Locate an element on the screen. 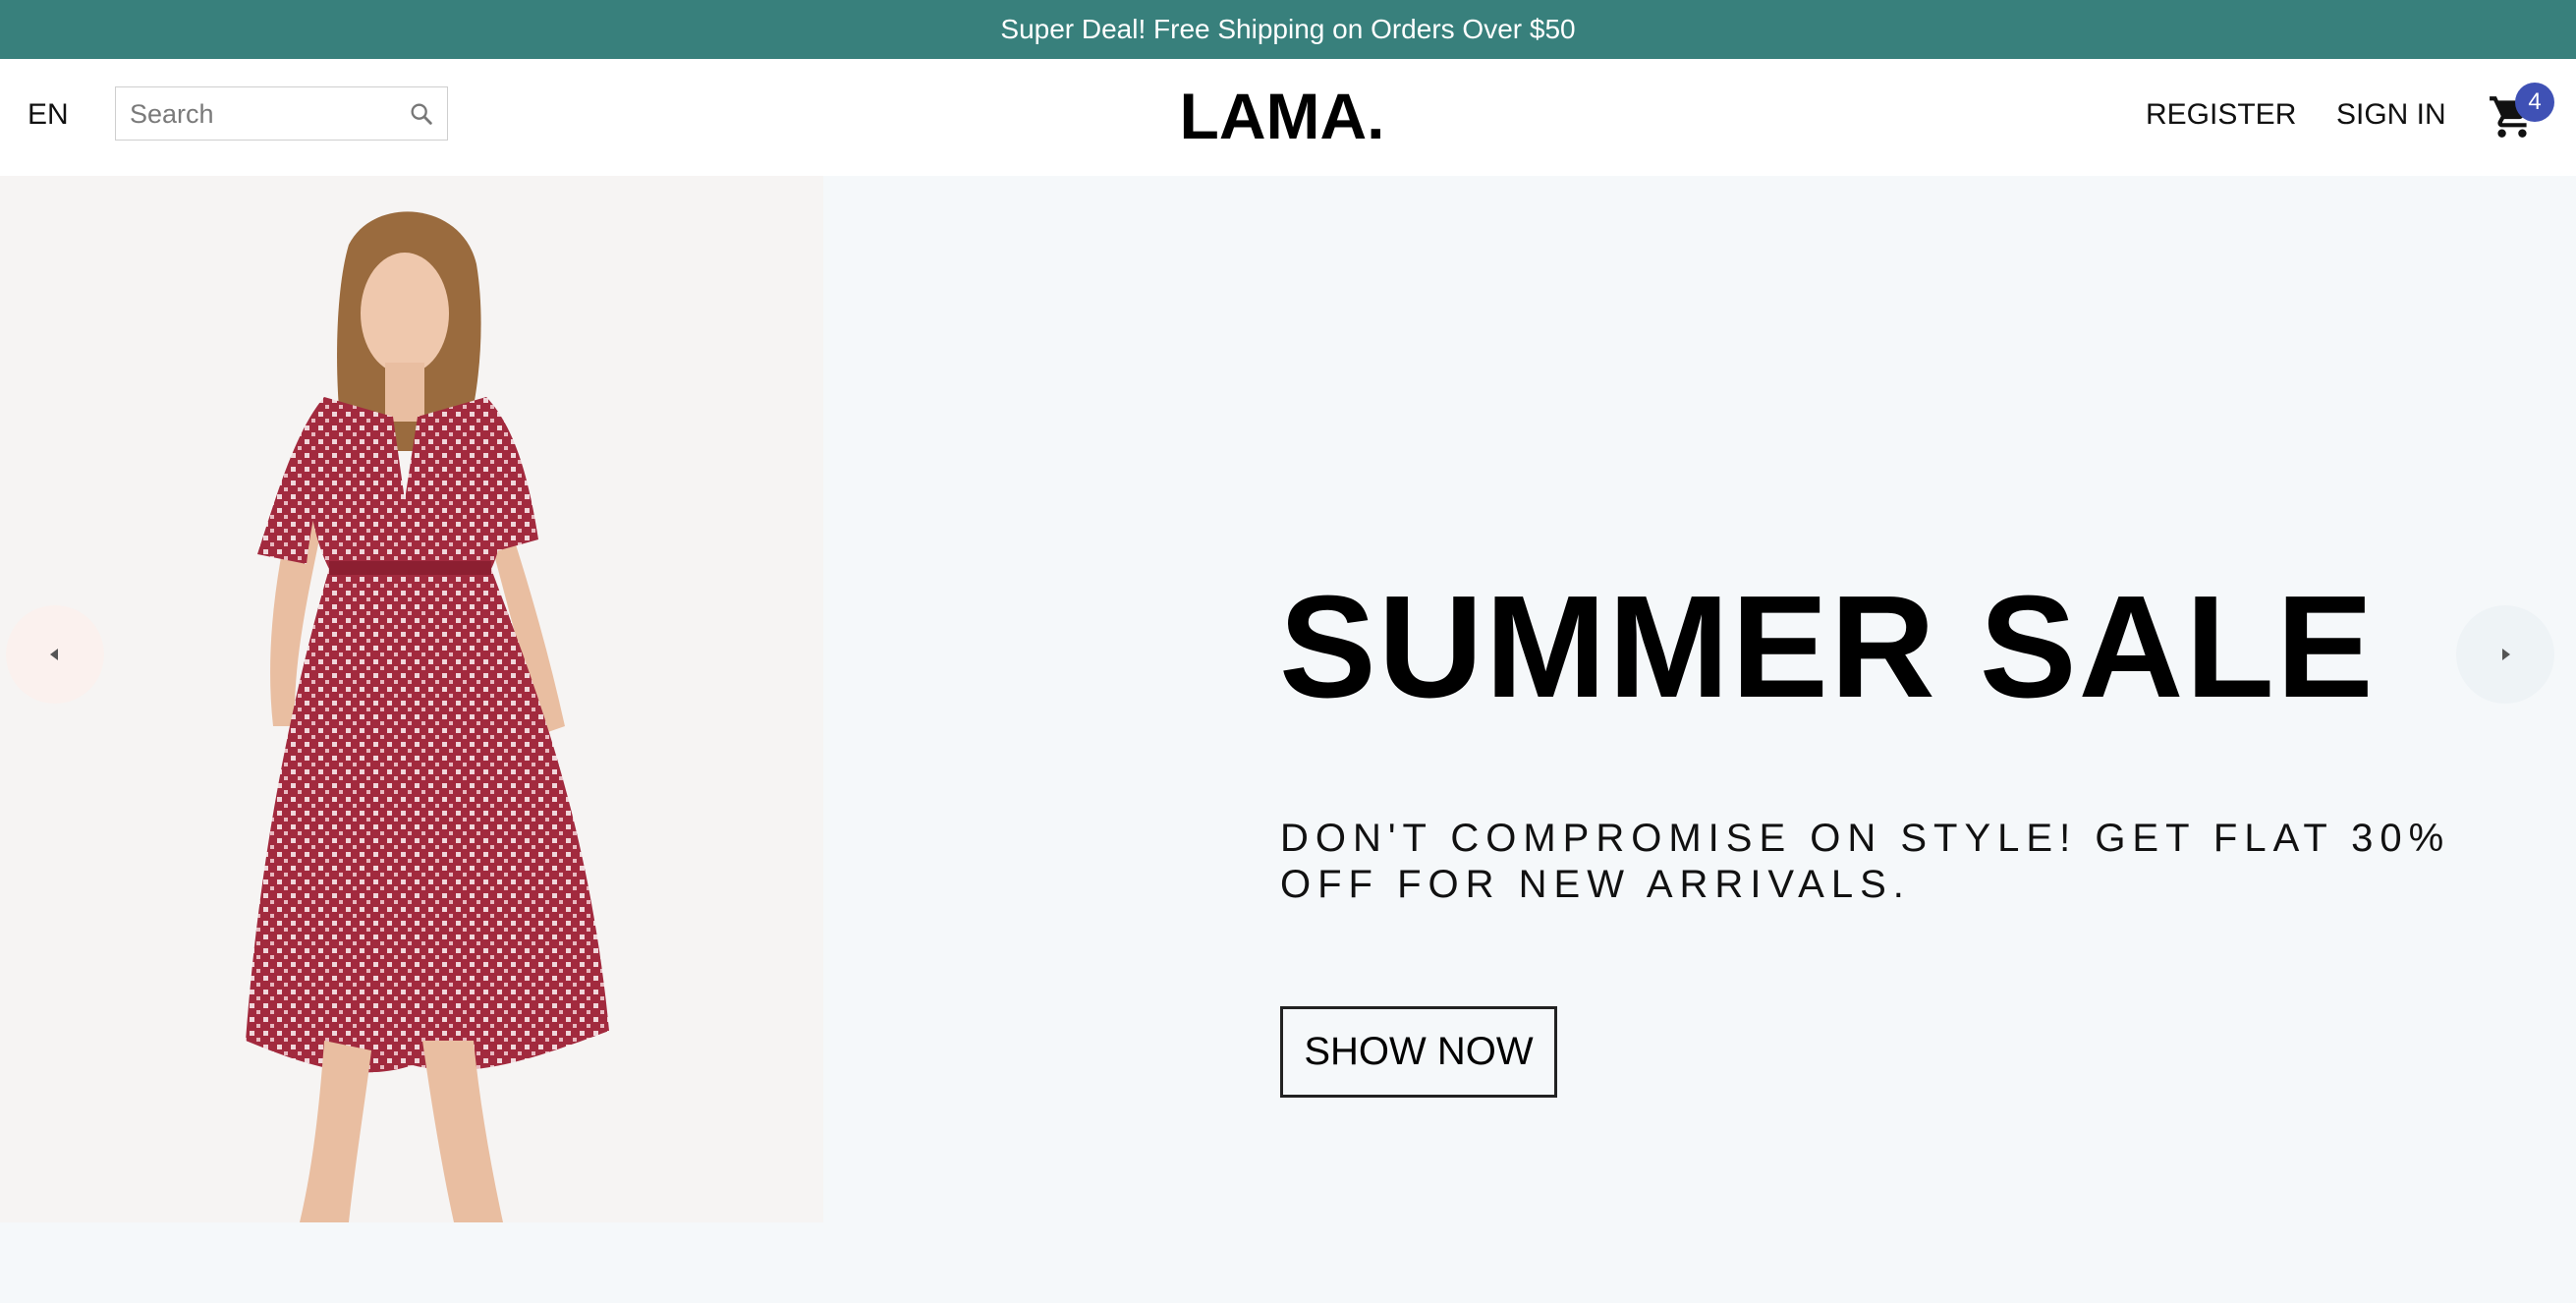 The width and height of the screenshot is (2576, 1303). slider-next-arrow is located at coordinates (2505, 654).